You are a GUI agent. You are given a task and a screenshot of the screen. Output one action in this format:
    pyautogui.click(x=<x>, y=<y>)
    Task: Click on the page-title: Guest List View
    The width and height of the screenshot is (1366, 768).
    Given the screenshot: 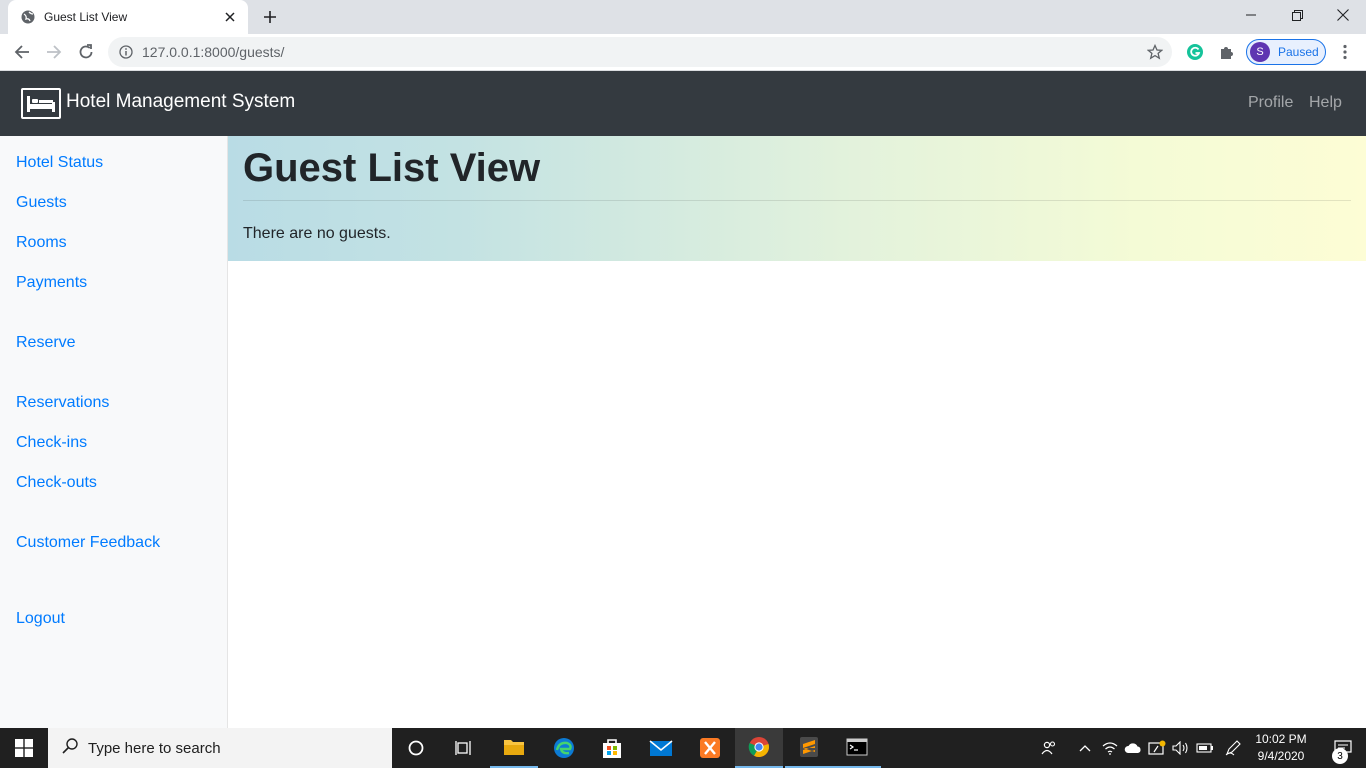 What is the action you would take?
    pyautogui.click(x=392, y=168)
    